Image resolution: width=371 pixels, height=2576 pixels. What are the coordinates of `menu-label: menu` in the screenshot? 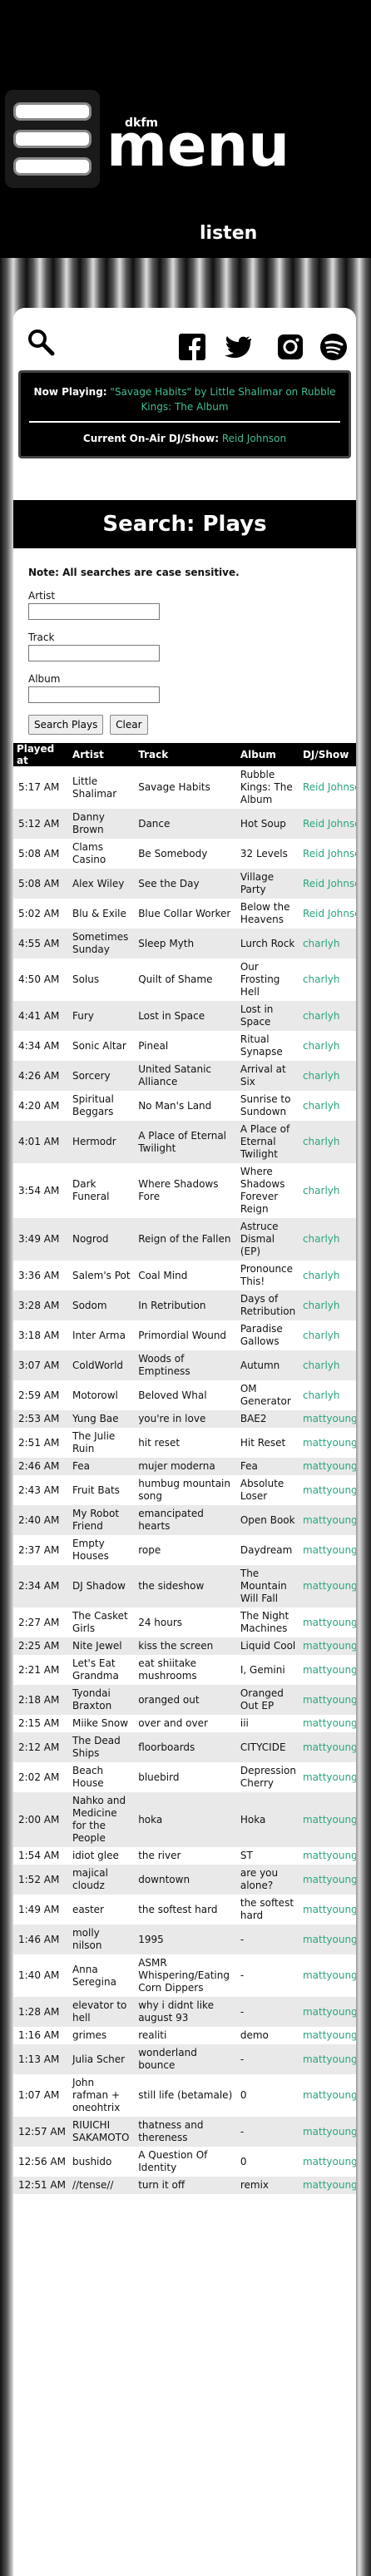 It's located at (197, 146).